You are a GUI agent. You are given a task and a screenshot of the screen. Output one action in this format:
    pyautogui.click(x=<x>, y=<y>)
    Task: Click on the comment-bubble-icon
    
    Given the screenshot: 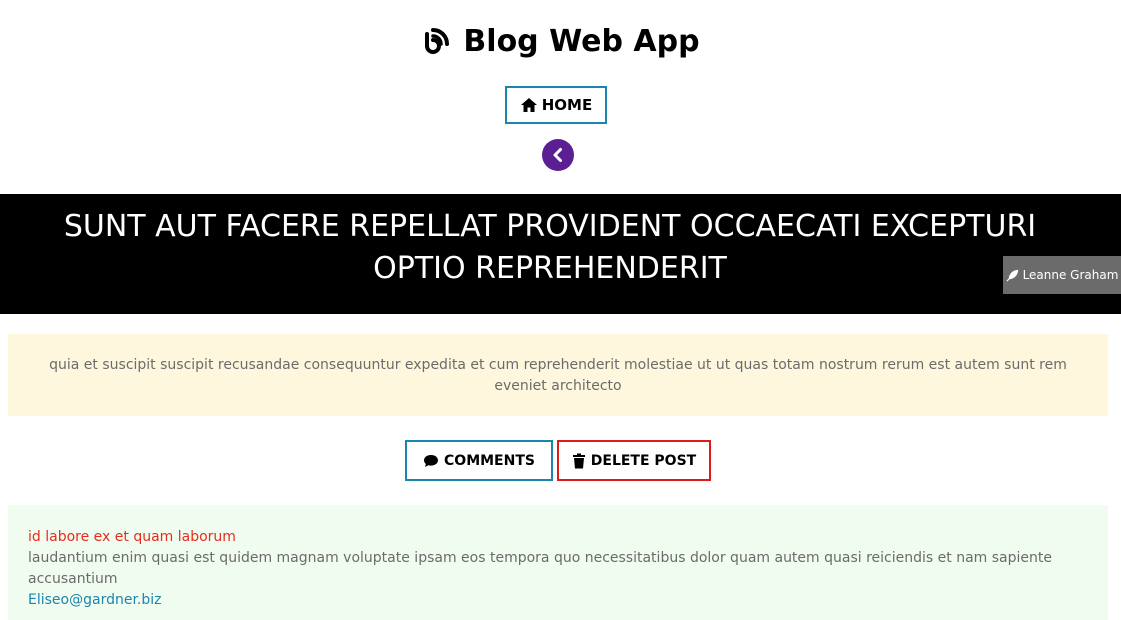 What is the action you would take?
    pyautogui.click(x=431, y=460)
    